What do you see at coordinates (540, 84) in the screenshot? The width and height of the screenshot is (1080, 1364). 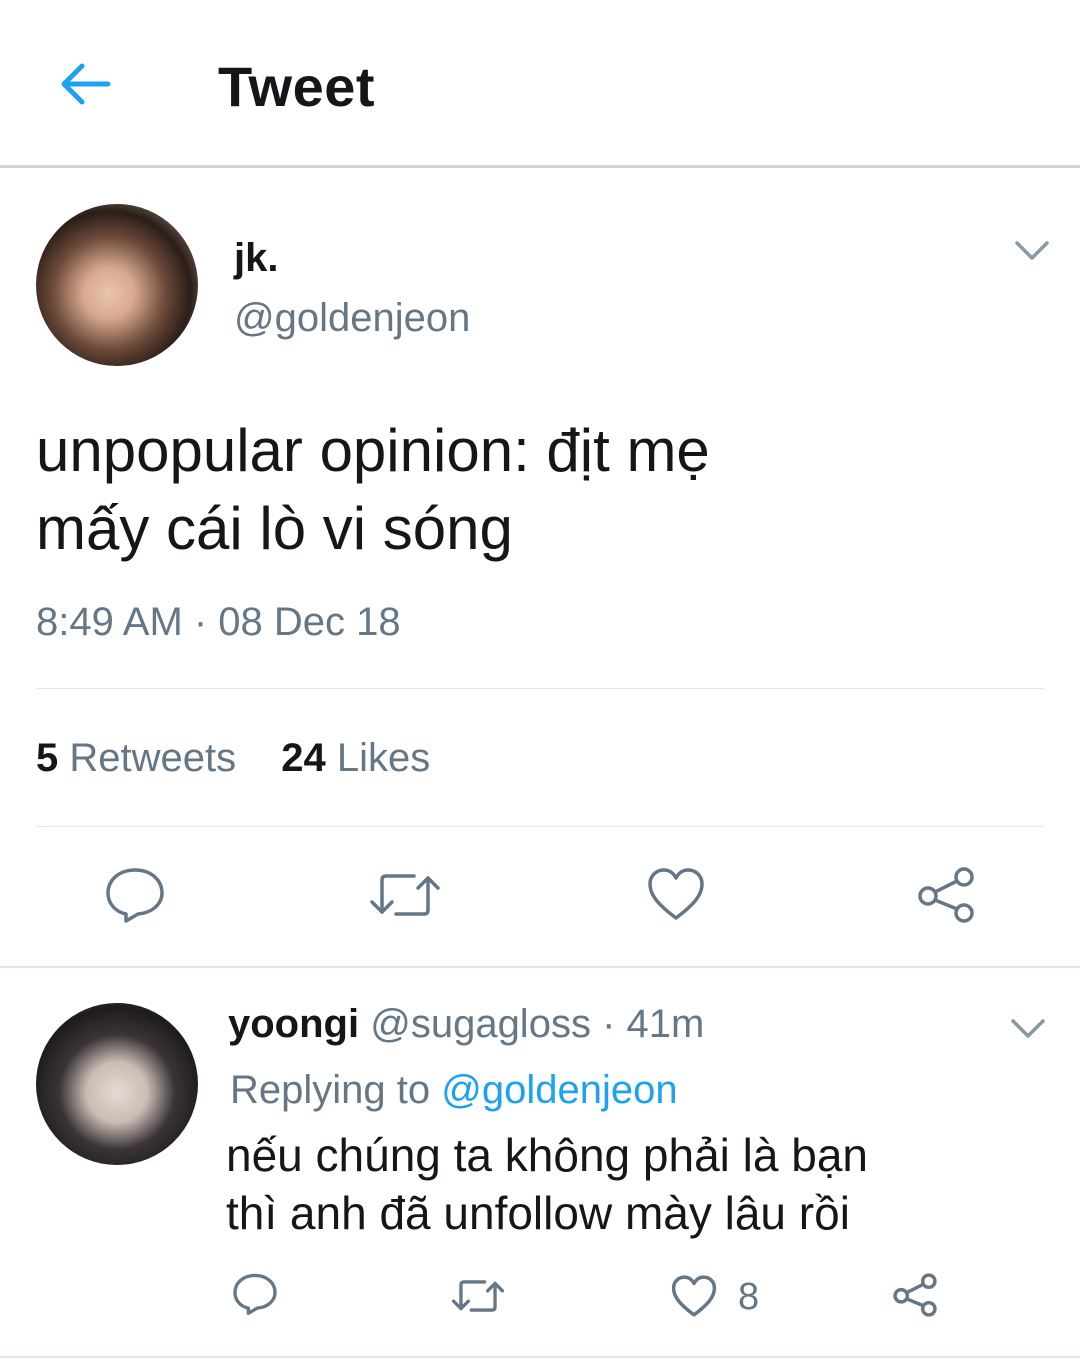 I see `top-bar: Tweet` at bounding box center [540, 84].